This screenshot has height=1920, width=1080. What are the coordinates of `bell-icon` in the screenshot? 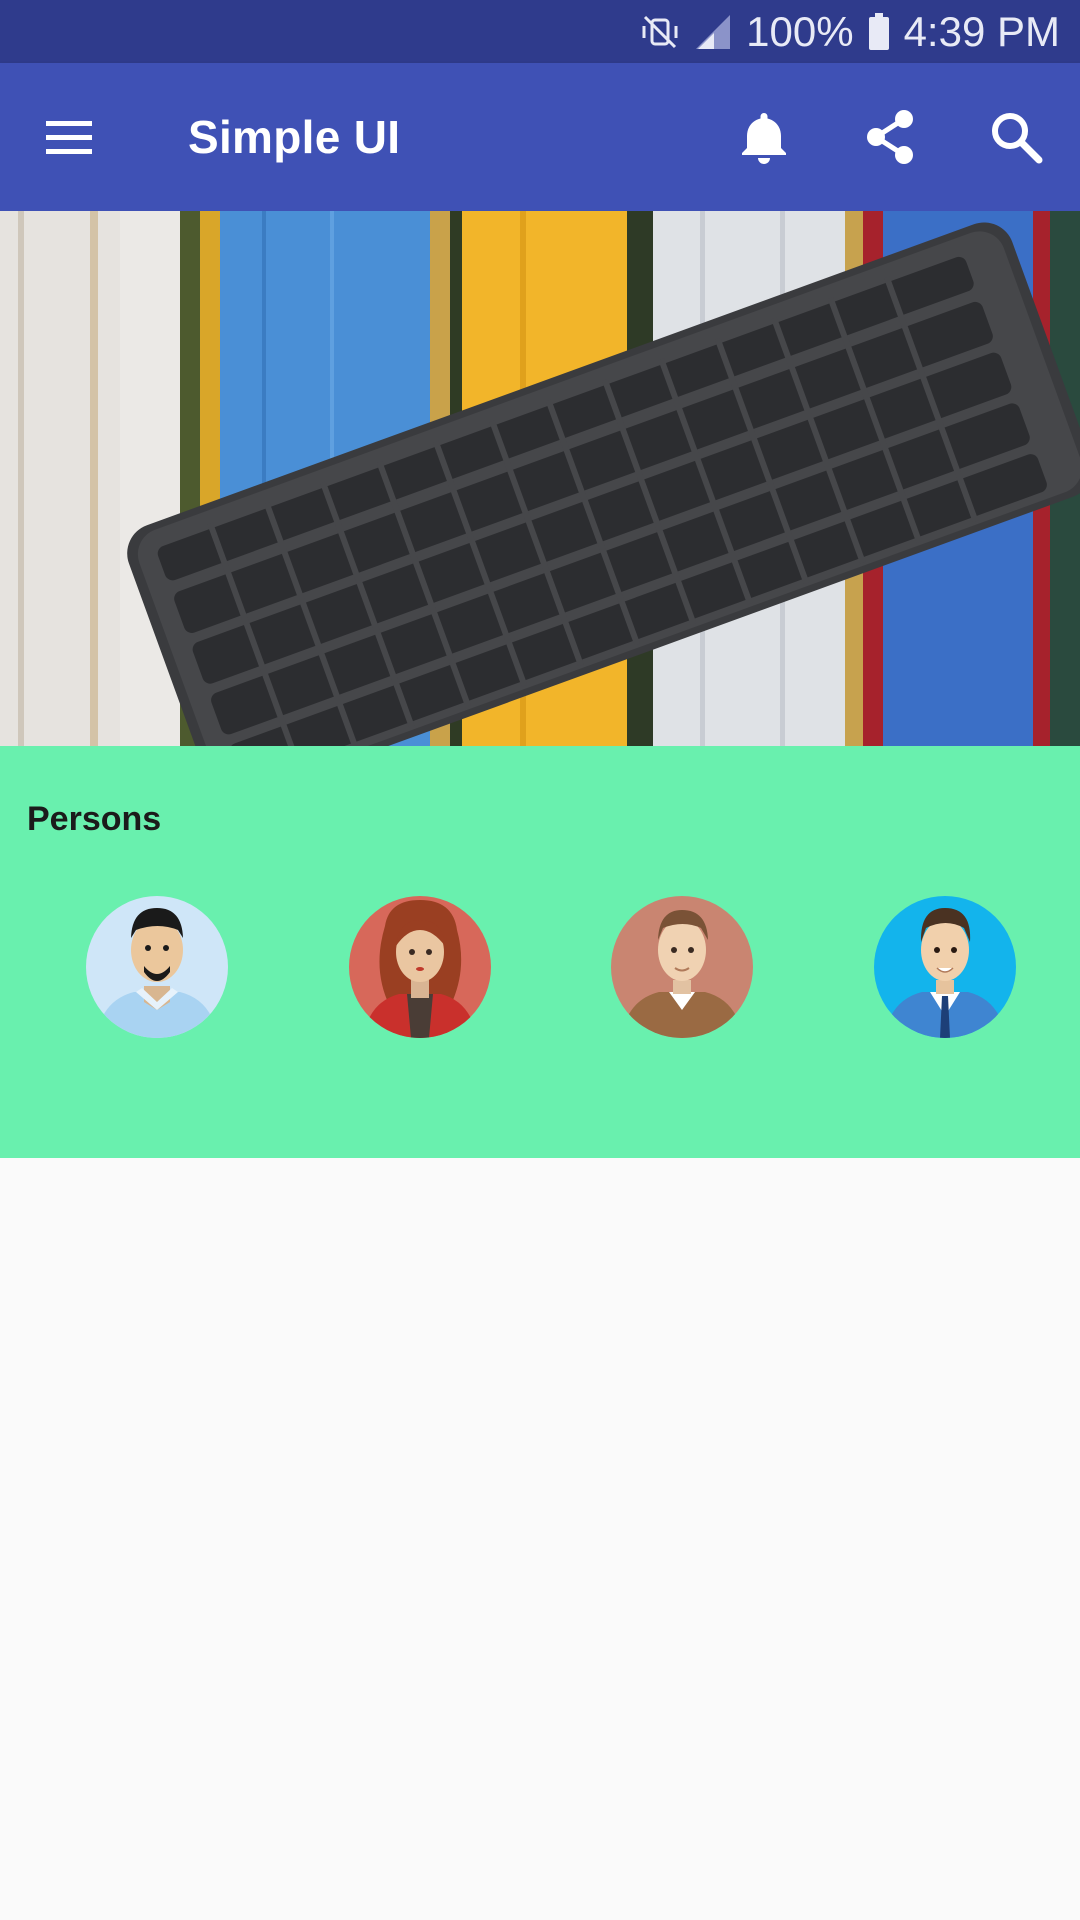 It's located at (764, 137).